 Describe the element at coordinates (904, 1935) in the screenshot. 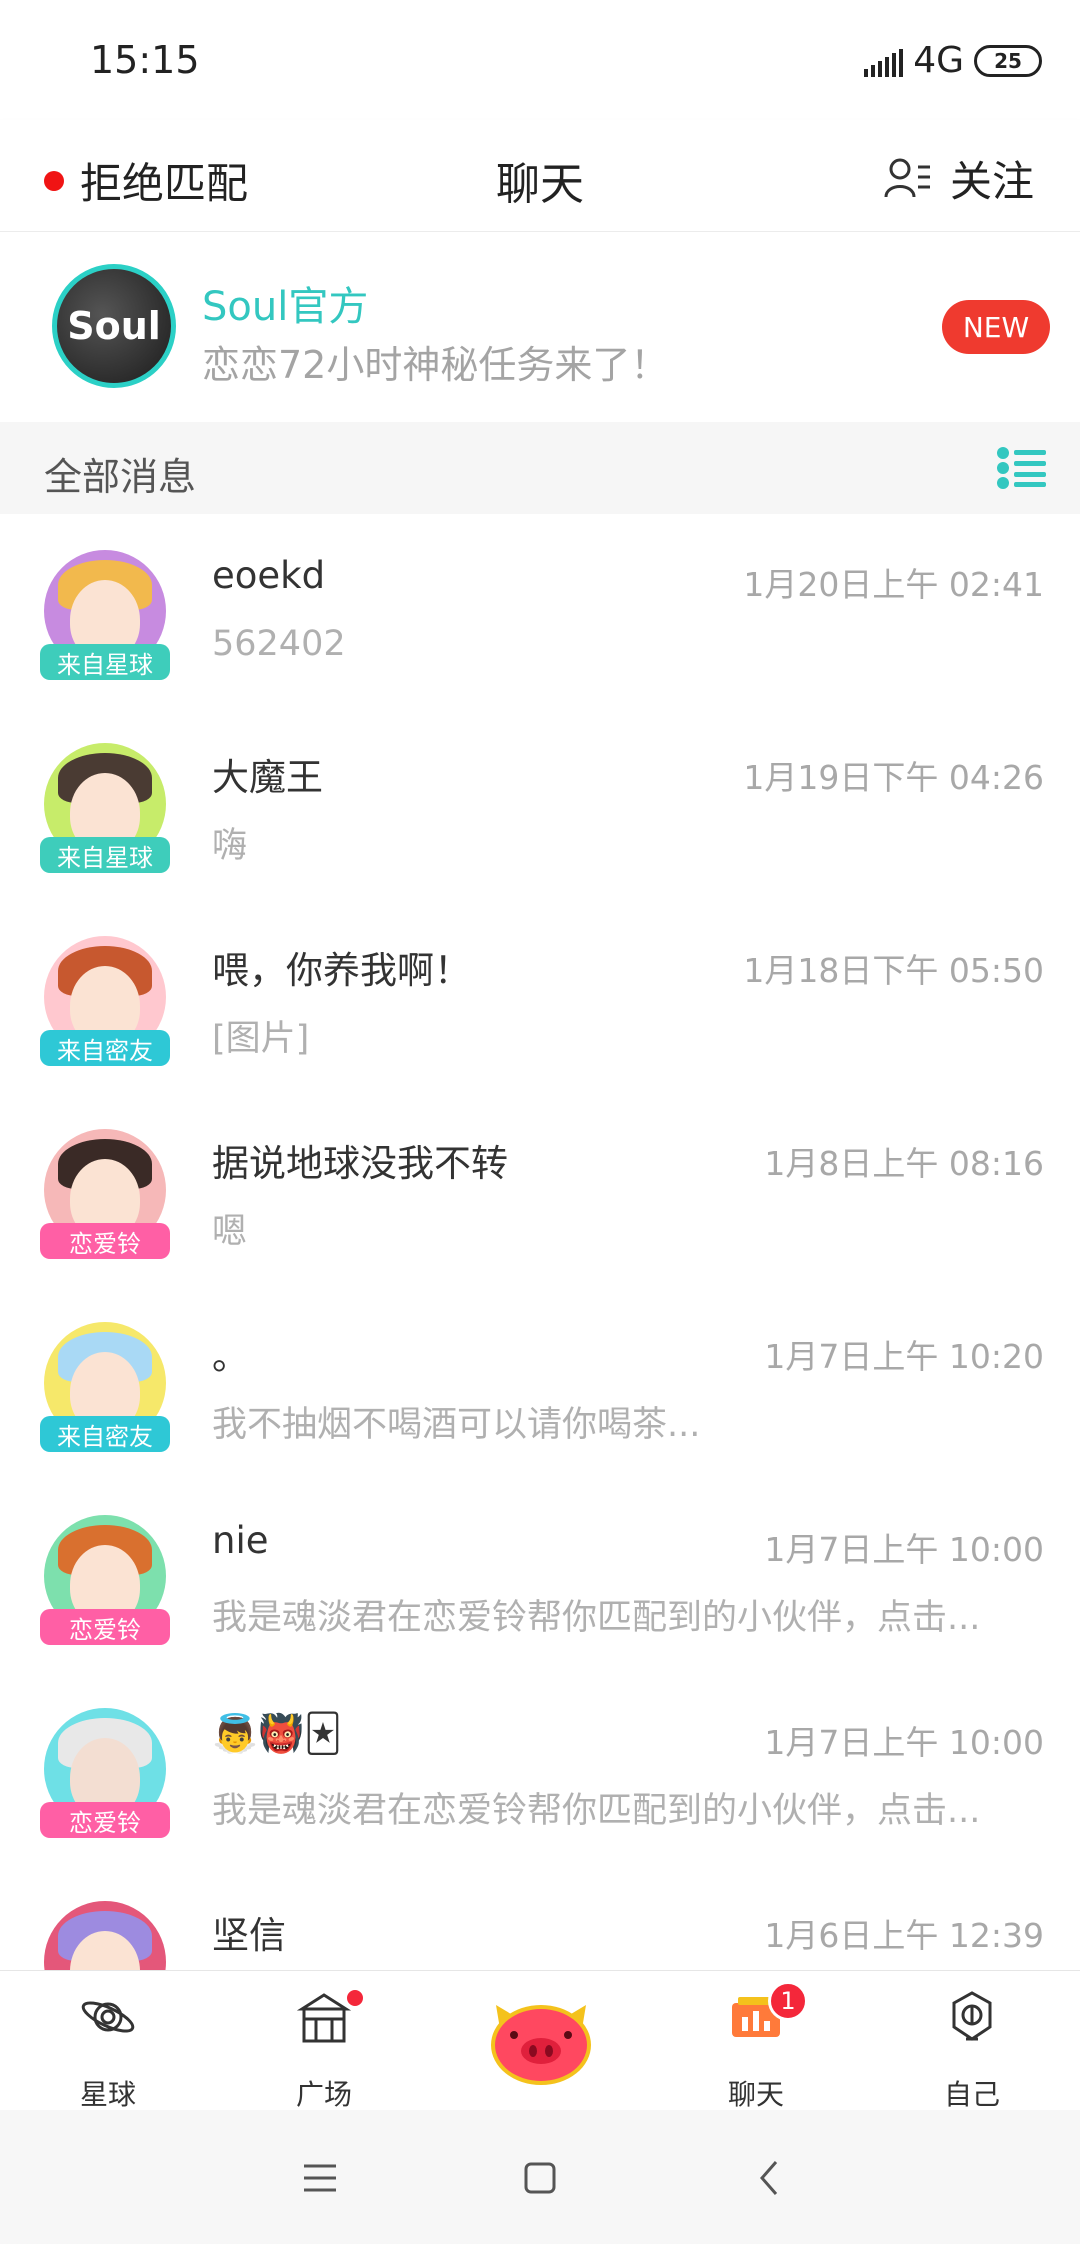

I see `chat-time: 1月6日上午 12:39` at that location.